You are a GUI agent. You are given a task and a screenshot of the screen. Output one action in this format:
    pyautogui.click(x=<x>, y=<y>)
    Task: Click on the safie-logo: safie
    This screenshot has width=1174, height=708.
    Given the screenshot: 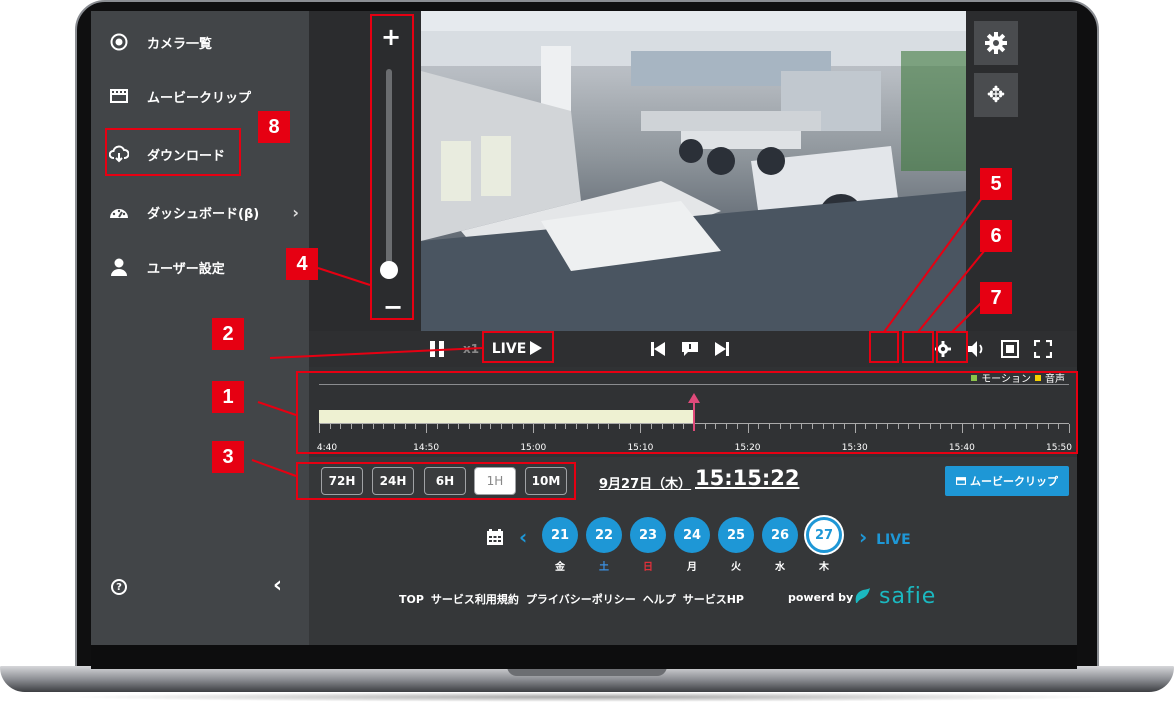 What is the action you would take?
    pyautogui.click(x=894, y=596)
    